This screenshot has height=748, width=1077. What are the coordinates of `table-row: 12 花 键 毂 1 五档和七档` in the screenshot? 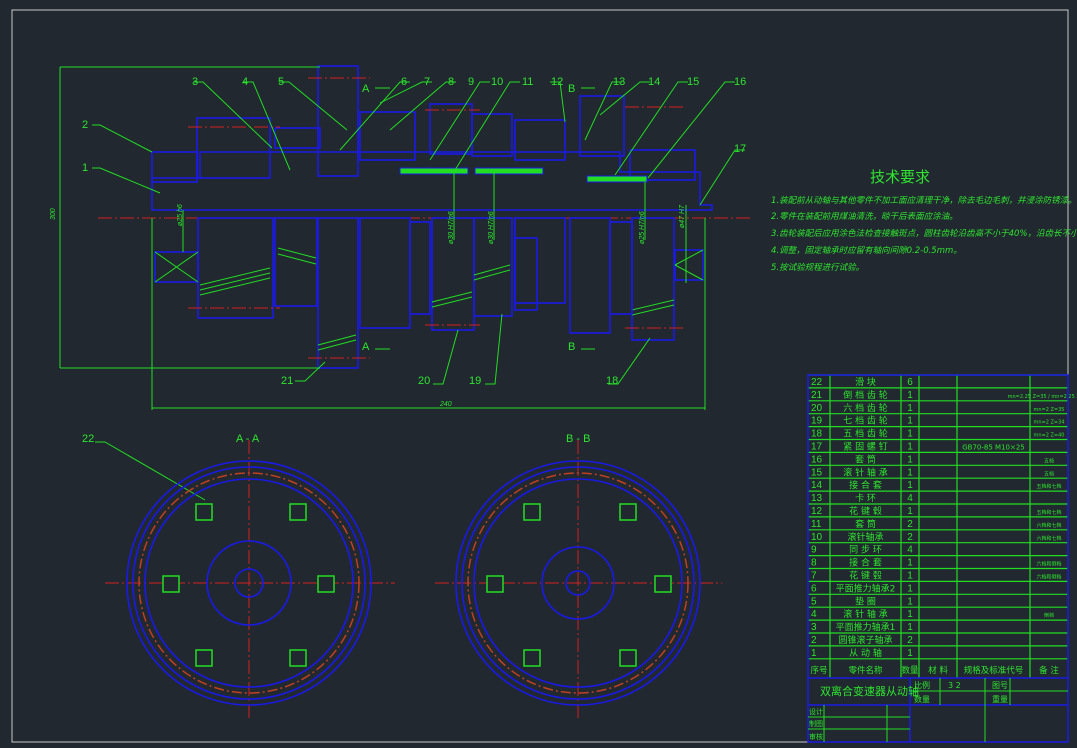 It's located at (936, 511).